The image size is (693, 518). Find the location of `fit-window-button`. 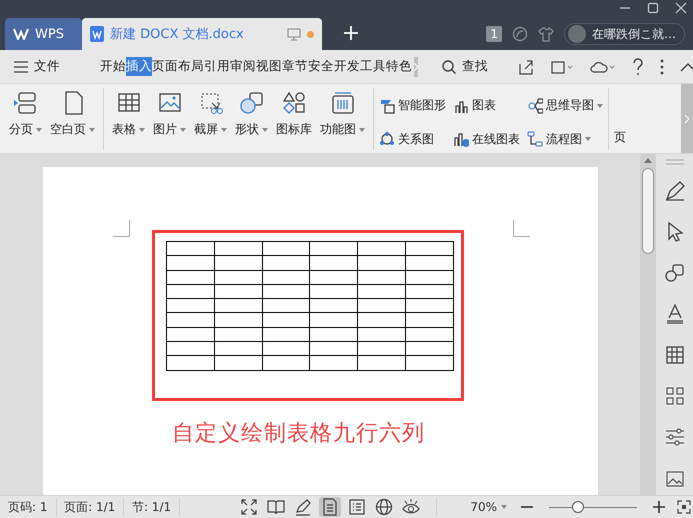

fit-window-button is located at coordinates (683, 507).